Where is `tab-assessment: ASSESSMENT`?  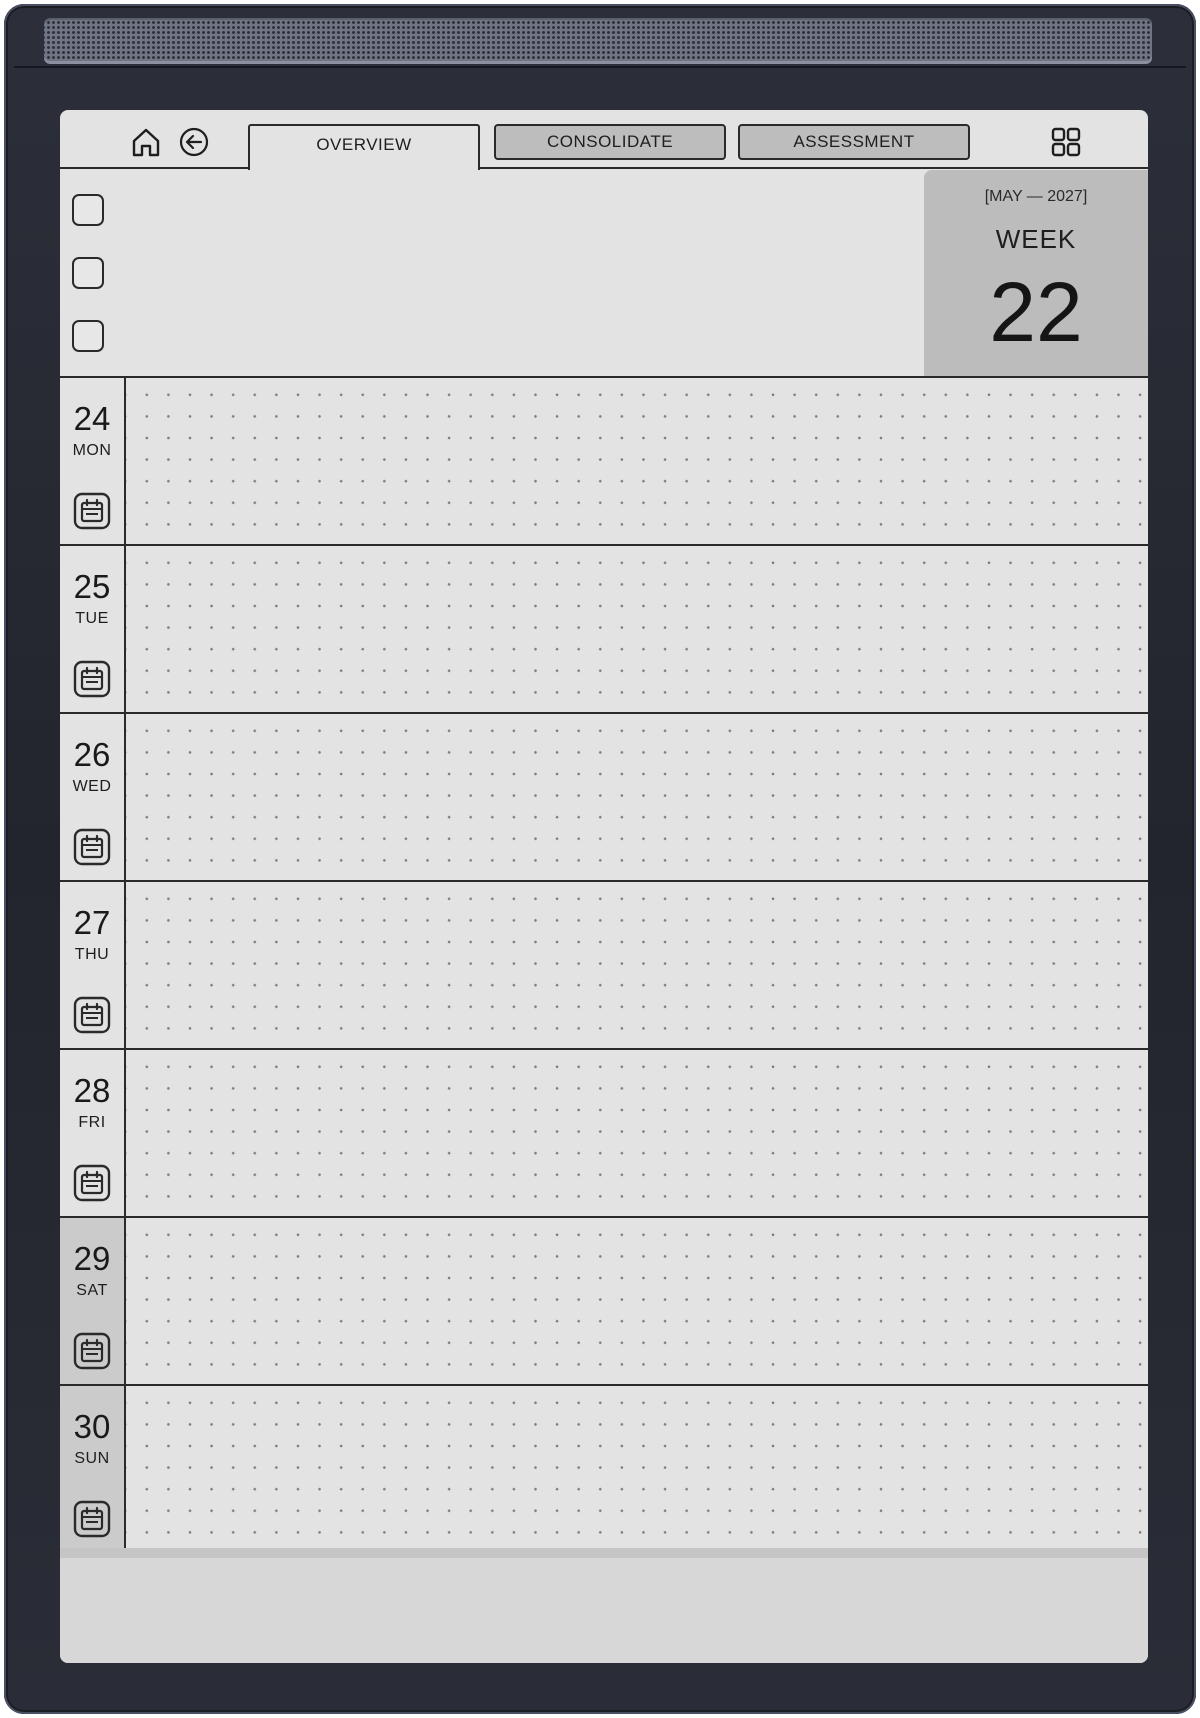
tab-assessment: ASSESSMENT is located at coordinates (854, 142).